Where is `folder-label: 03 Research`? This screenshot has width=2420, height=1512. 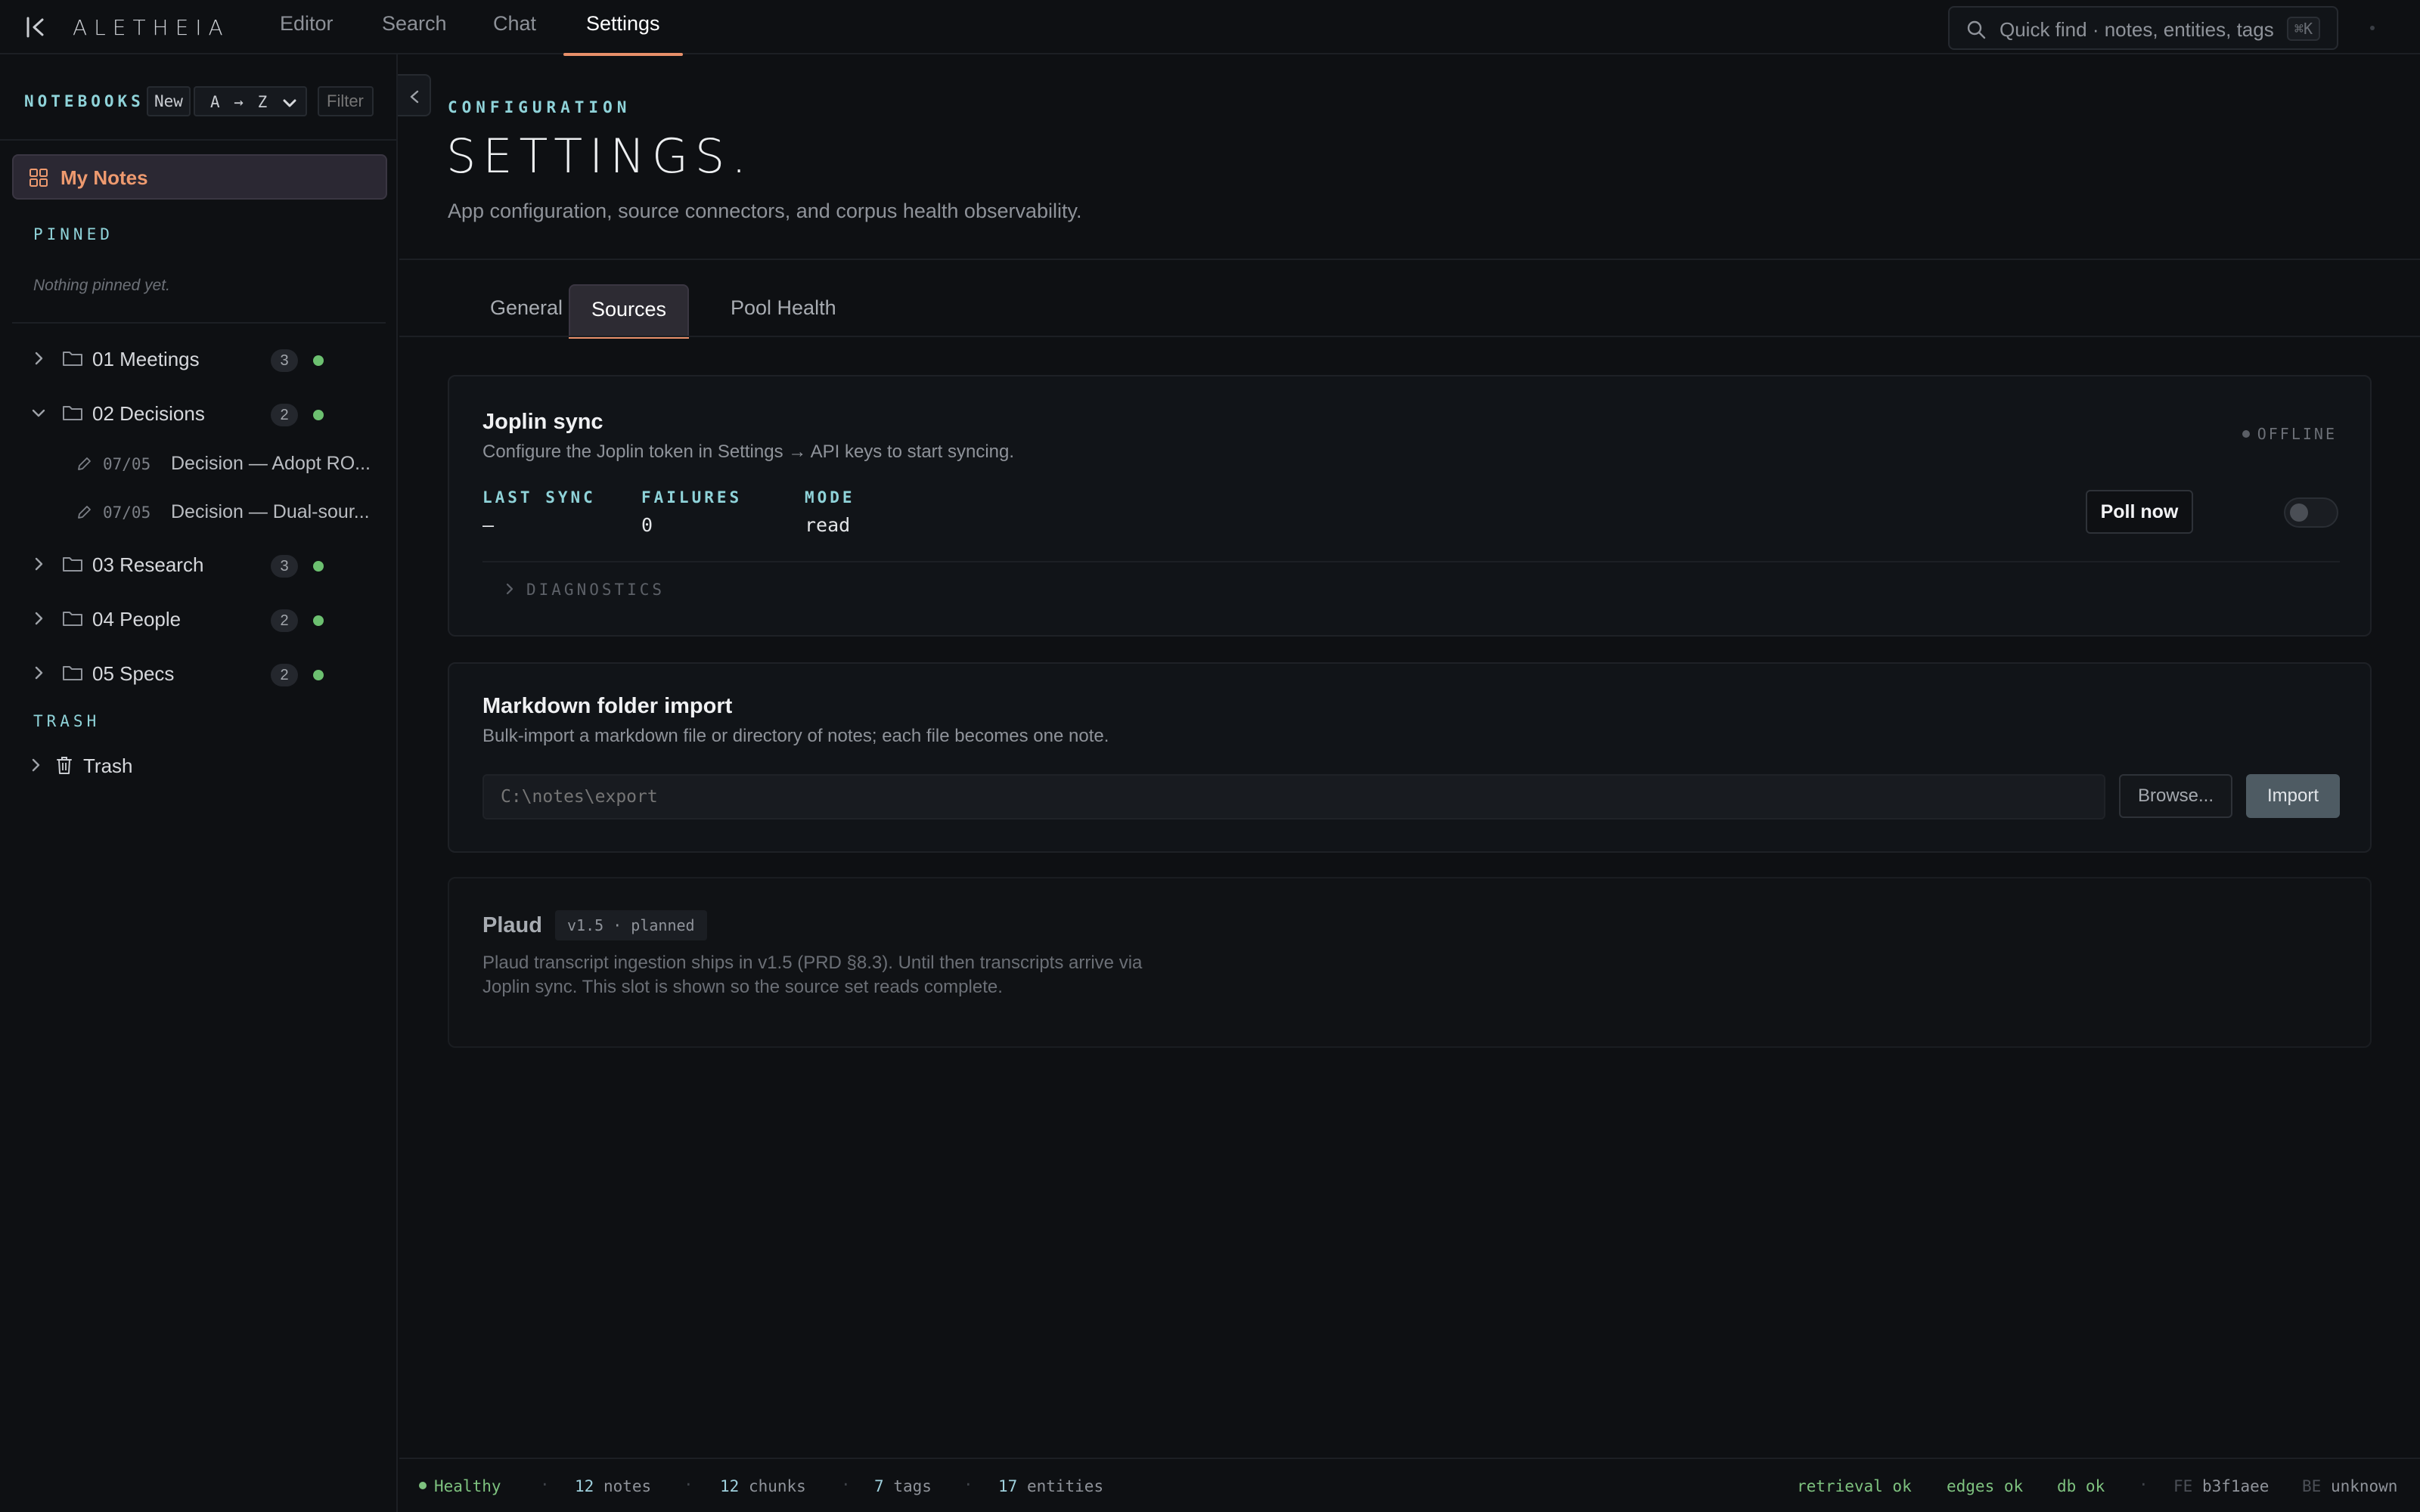
folder-label: 03 Research is located at coordinates (148, 564).